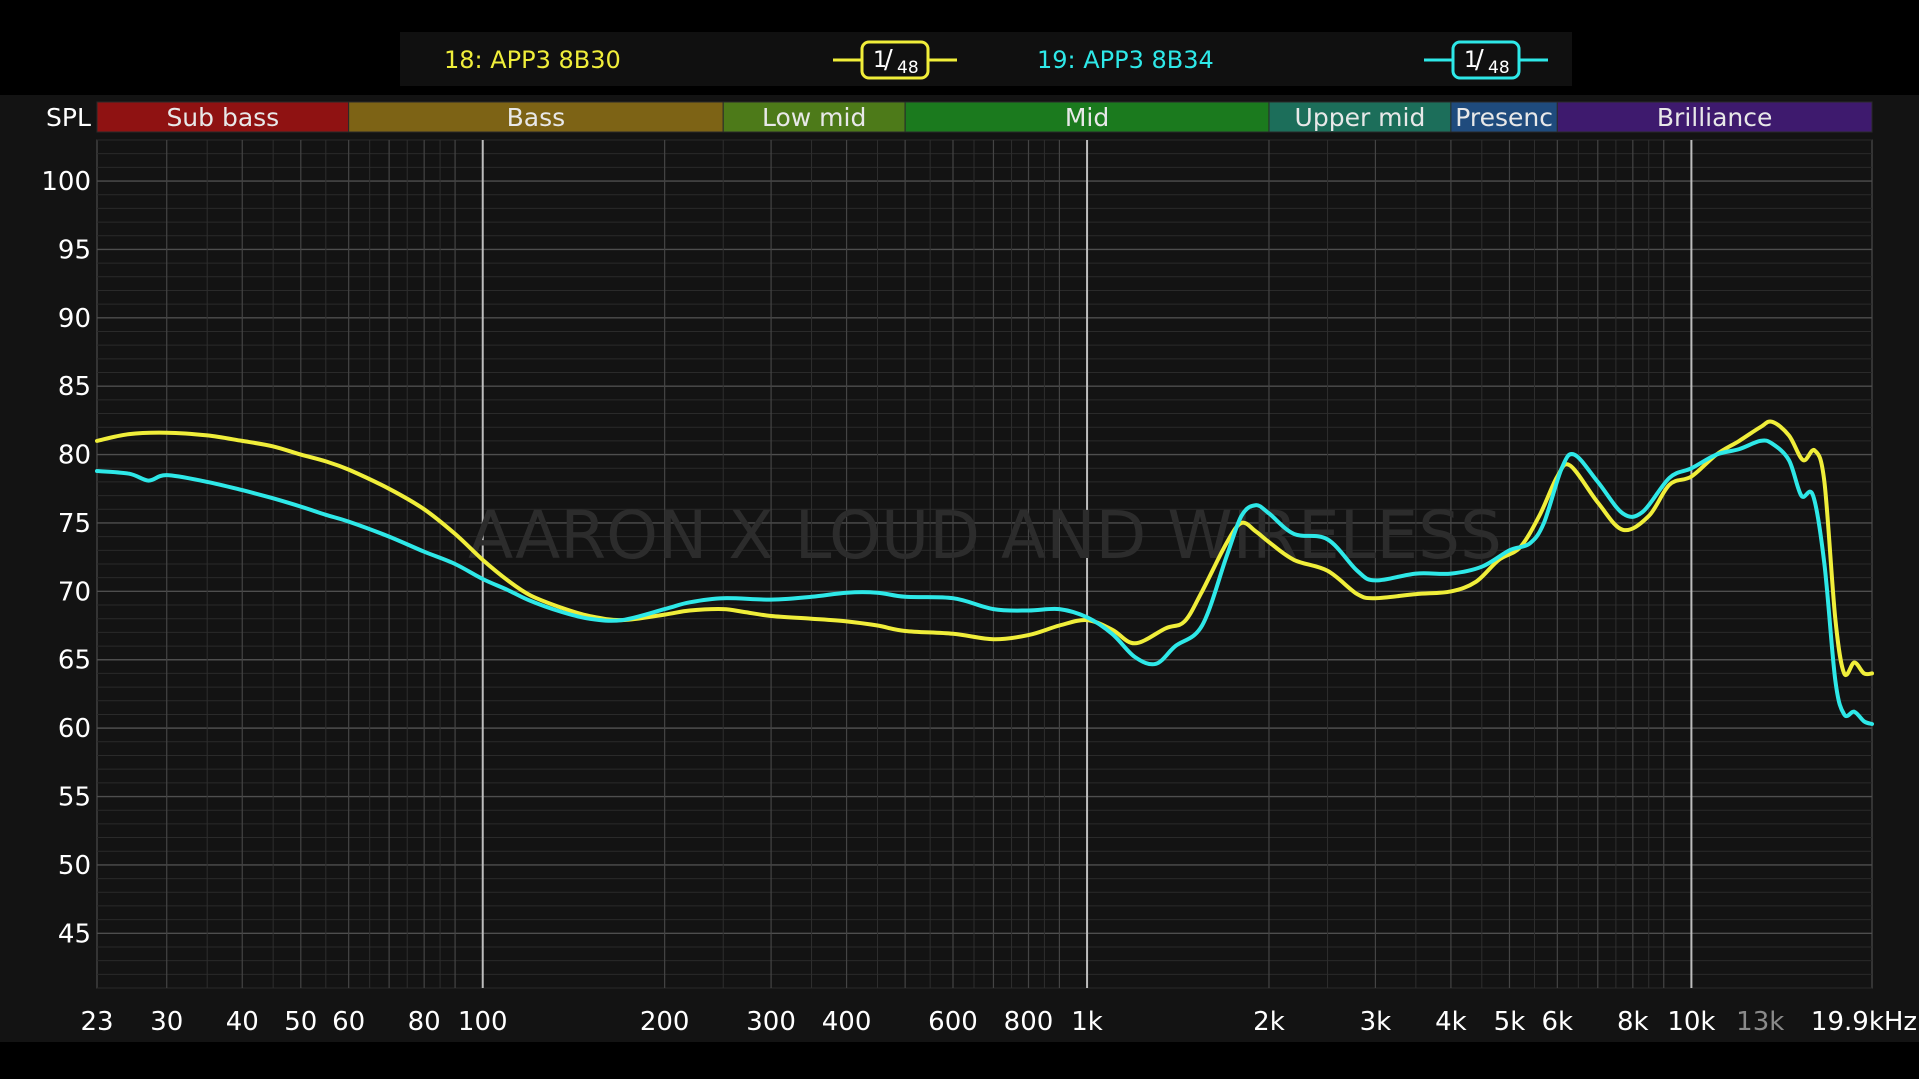 The image size is (1919, 1079). Describe the element at coordinates (1504, 117) in the screenshot. I see `band-label-6: Presenc` at that location.